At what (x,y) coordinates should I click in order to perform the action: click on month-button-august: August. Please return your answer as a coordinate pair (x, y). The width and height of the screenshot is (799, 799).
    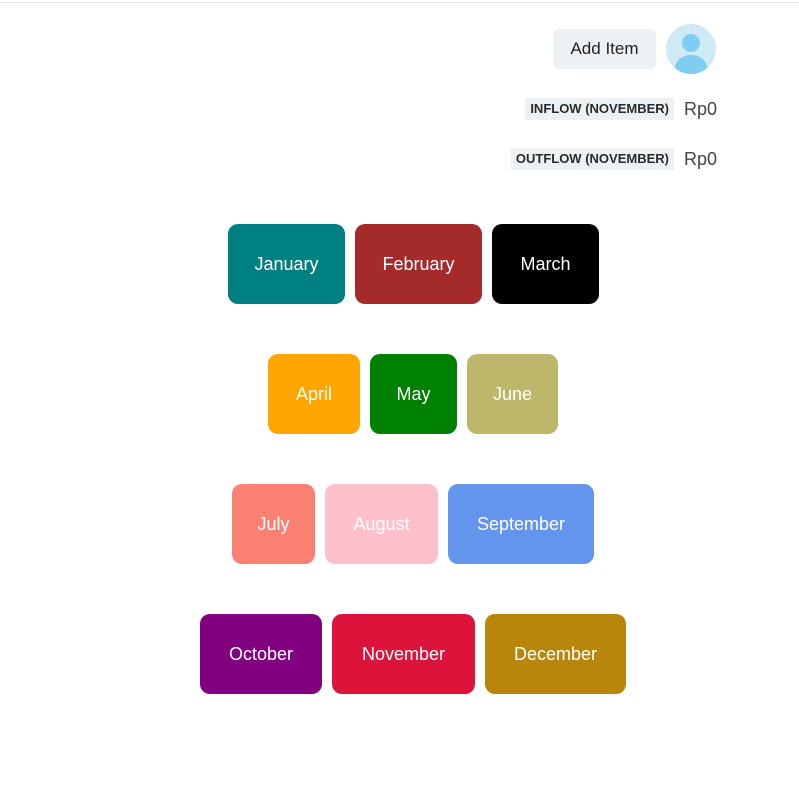
    Looking at the image, I should click on (381, 524).